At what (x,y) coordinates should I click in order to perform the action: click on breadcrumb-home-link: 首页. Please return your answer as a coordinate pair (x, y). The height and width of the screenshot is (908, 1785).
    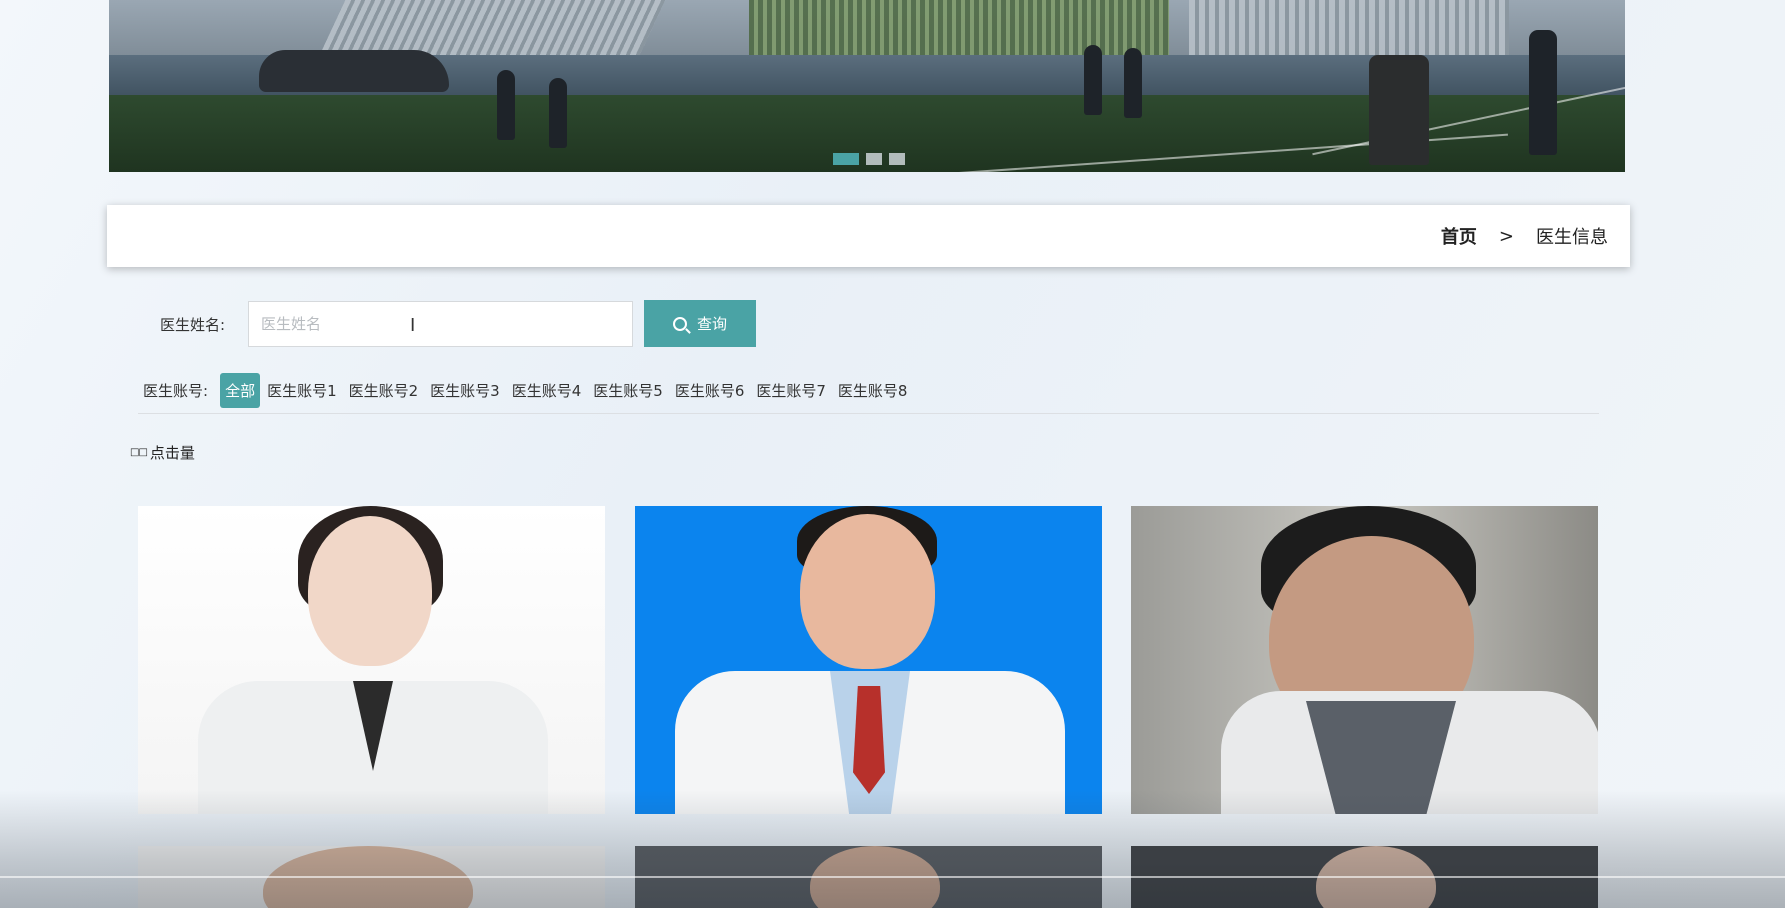
    Looking at the image, I should click on (1459, 236).